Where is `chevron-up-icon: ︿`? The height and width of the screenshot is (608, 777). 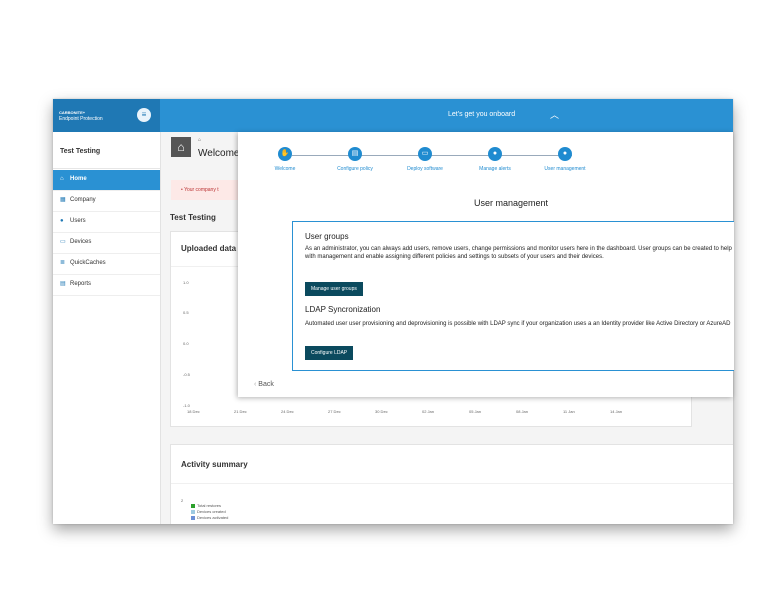
chevron-up-icon: ︿ is located at coordinates (554, 114).